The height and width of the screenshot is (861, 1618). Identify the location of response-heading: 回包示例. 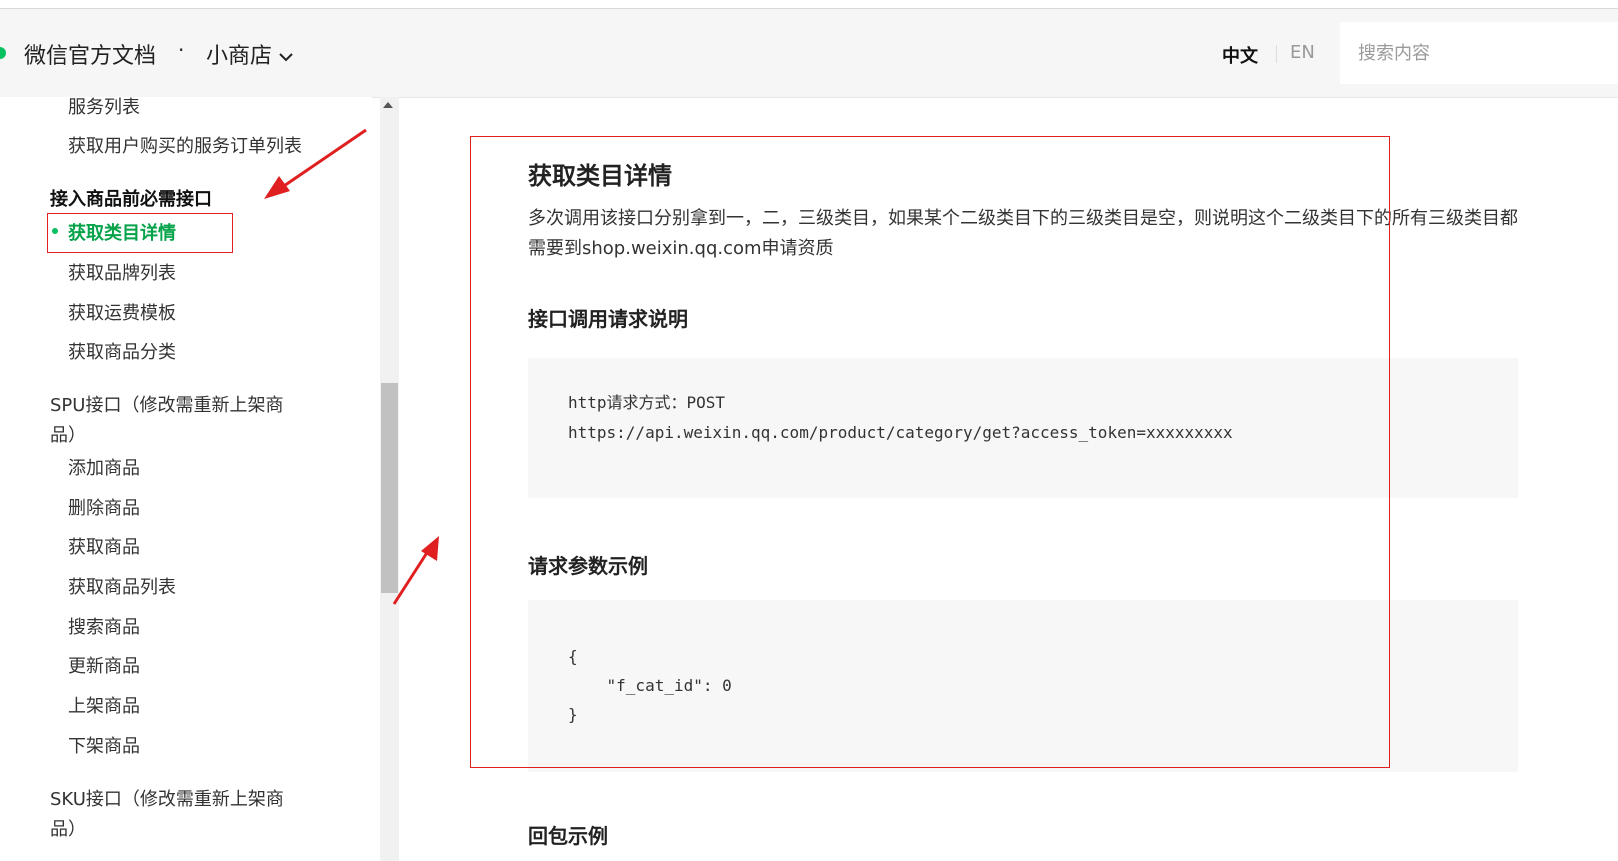
(568, 836).